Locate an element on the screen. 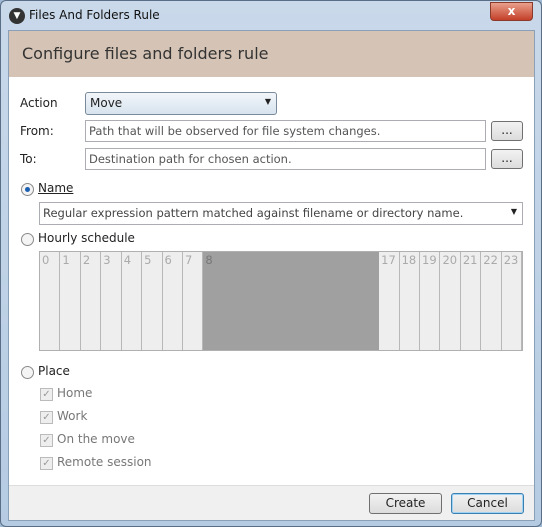  hour-cell: 5 is located at coordinates (152, 301).